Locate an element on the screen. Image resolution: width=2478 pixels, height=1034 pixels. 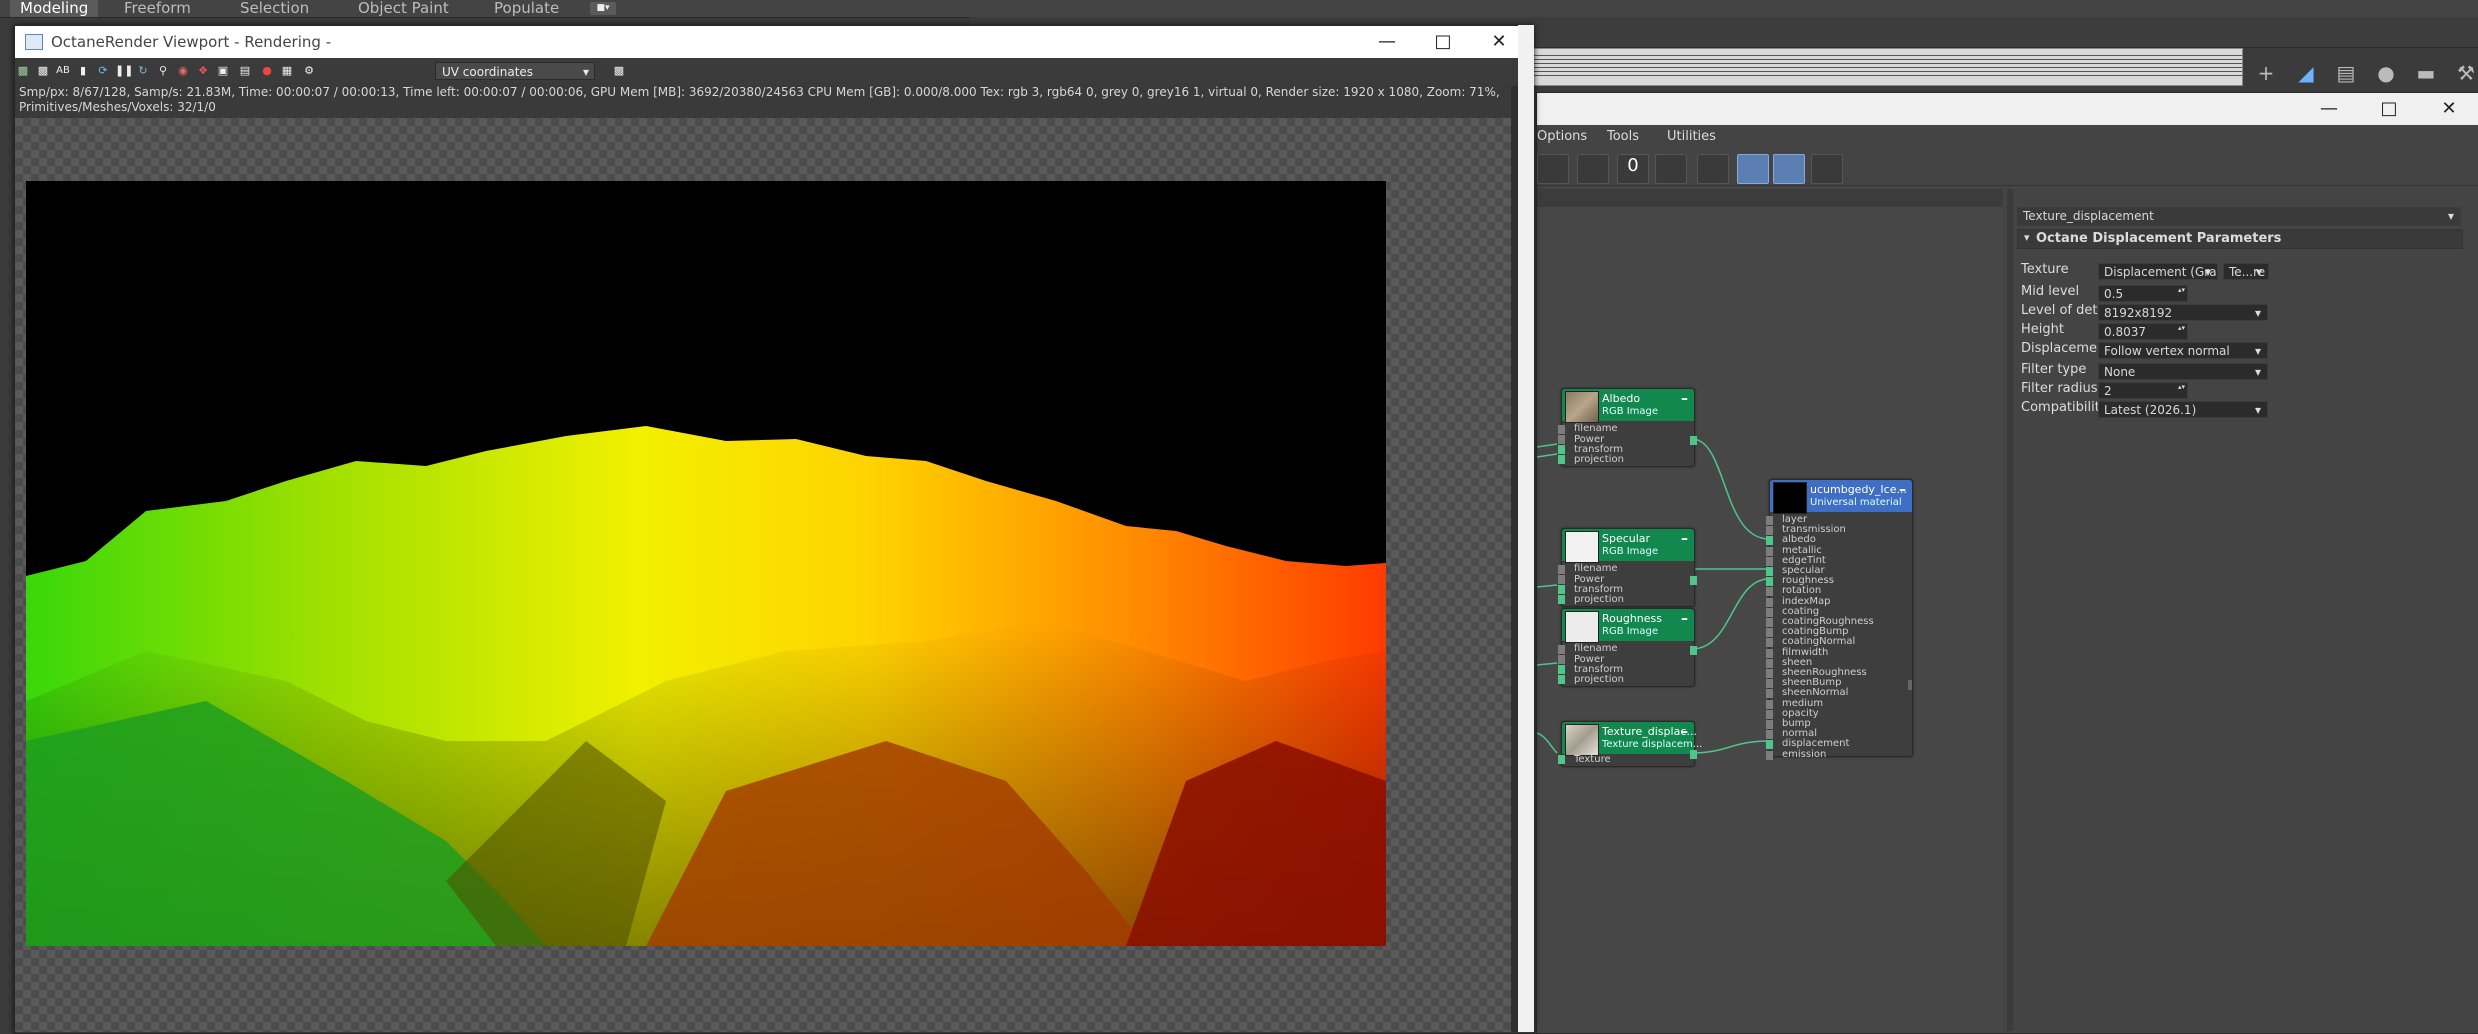
param-value: None is located at coordinates (2183, 371).